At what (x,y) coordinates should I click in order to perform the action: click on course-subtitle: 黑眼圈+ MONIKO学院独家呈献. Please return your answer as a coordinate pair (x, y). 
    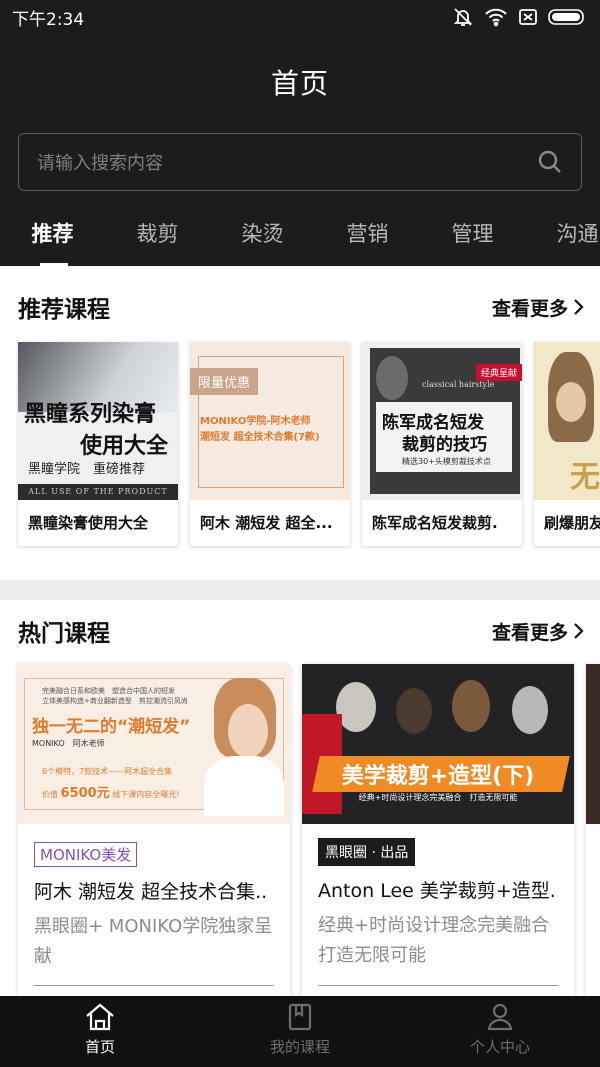
    Looking at the image, I should click on (153, 941).